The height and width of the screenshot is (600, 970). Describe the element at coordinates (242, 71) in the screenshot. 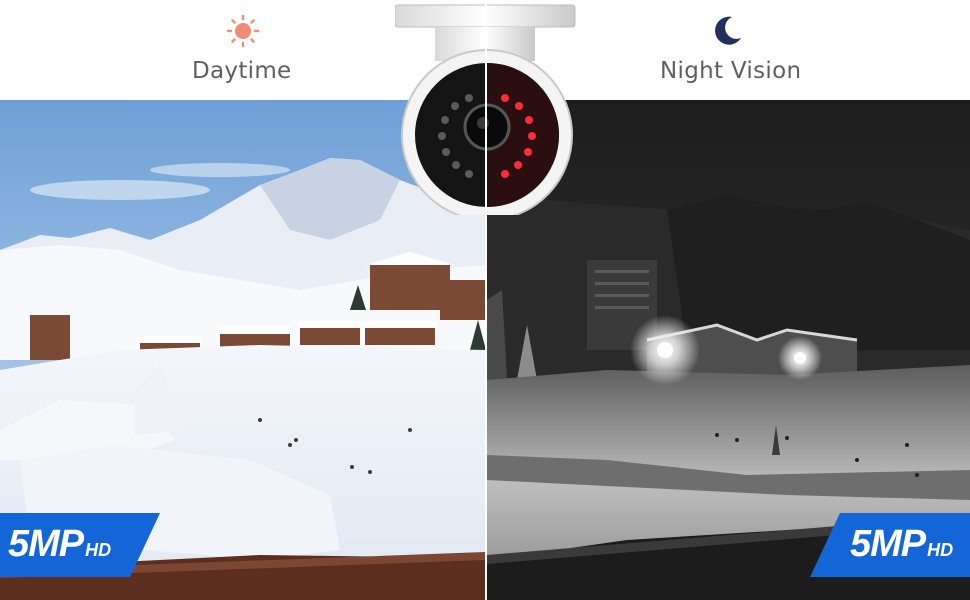

I see `daytime-label: Daytime` at that location.